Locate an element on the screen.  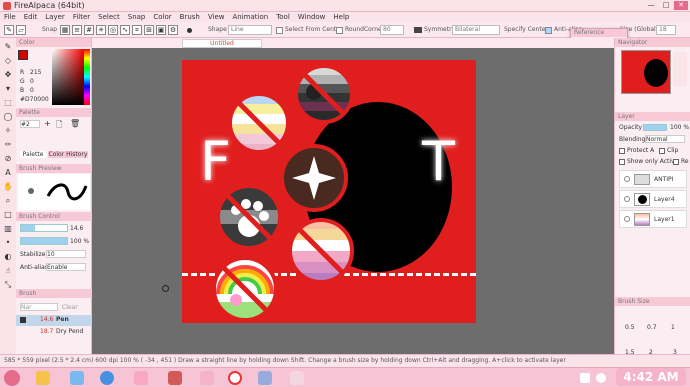
clip-checkbox is located at coordinates (662, 151).